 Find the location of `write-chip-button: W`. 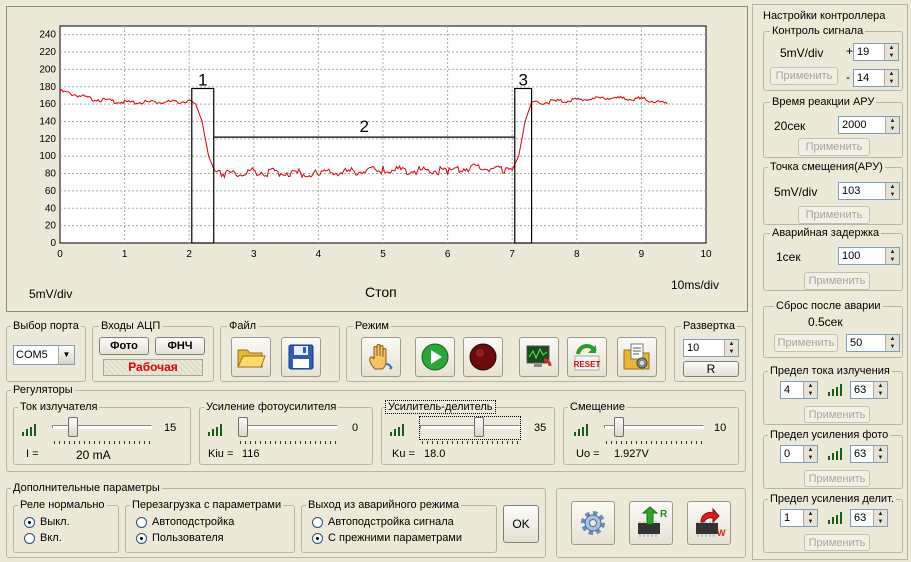

write-chip-button: W is located at coordinates (709, 523).